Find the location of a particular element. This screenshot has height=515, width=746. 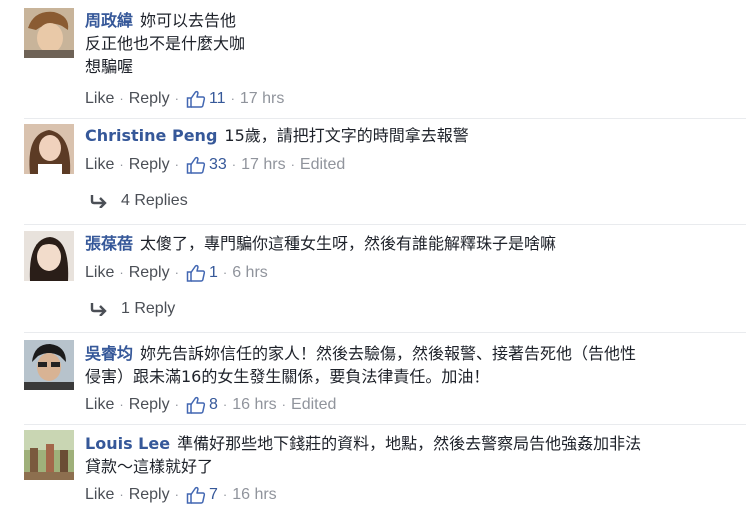

like-count: 8 is located at coordinates (213, 405).